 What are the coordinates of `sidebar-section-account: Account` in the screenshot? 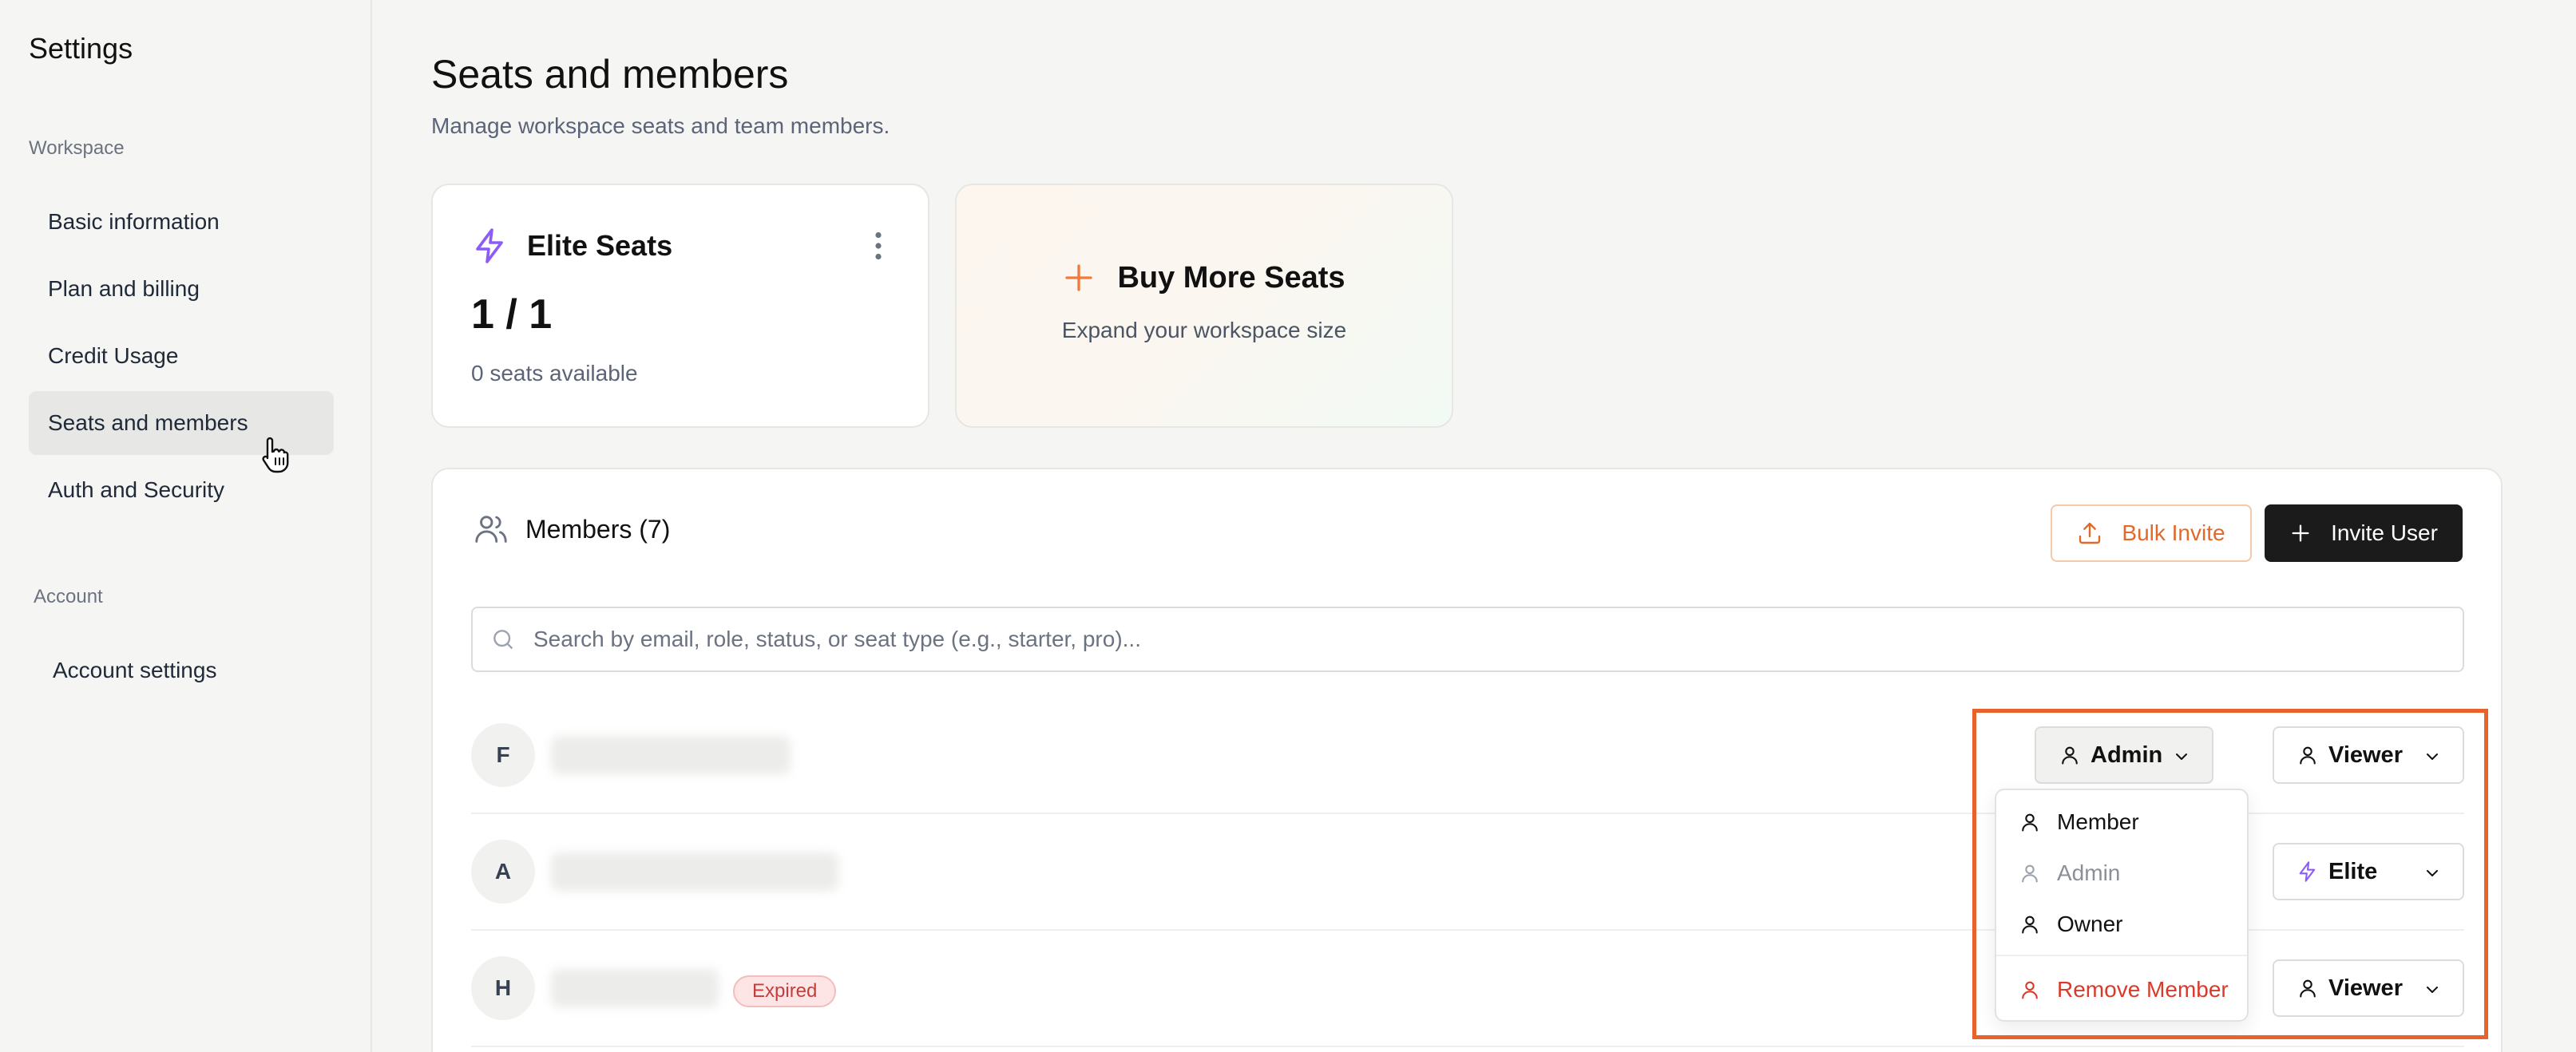 It's located at (68, 596).